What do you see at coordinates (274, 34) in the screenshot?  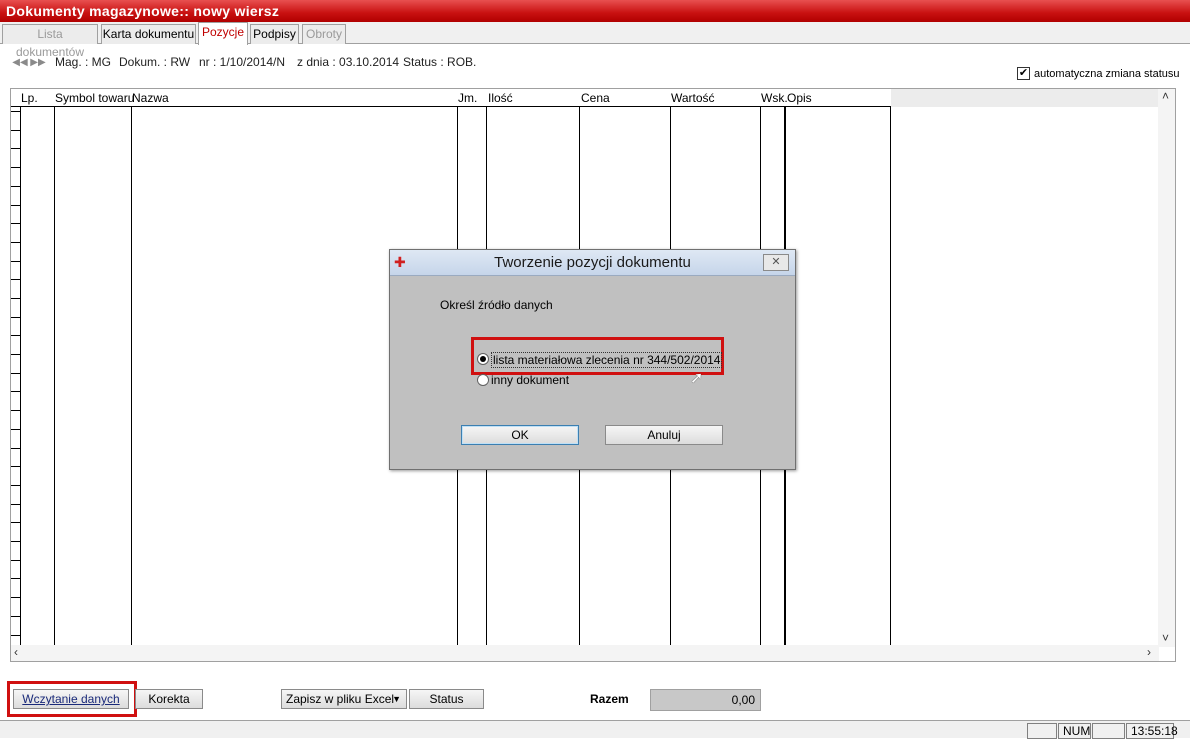 I see `tab-podpisy: Podpisy` at bounding box center [274, 34].